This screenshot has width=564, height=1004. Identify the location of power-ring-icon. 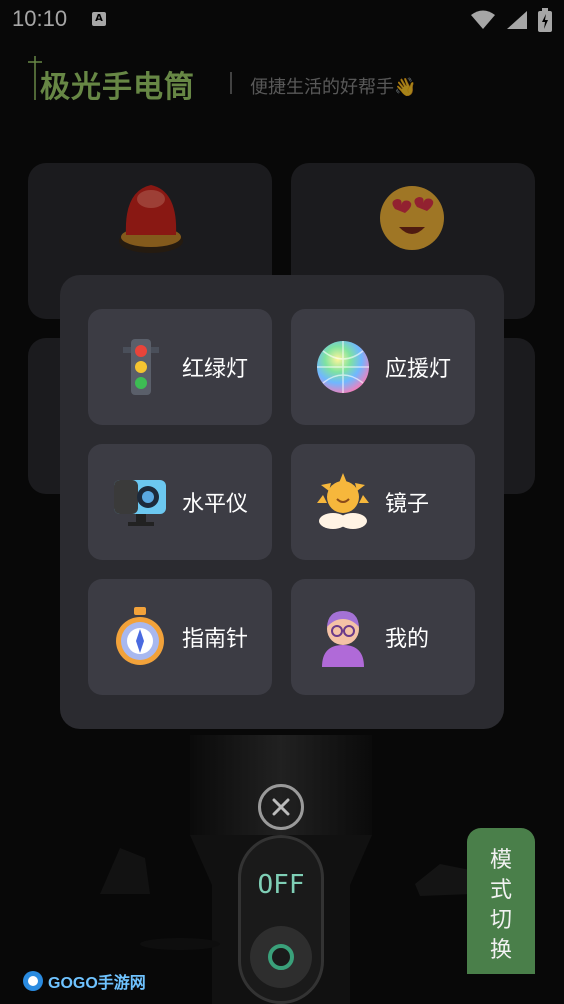
(281, 957).